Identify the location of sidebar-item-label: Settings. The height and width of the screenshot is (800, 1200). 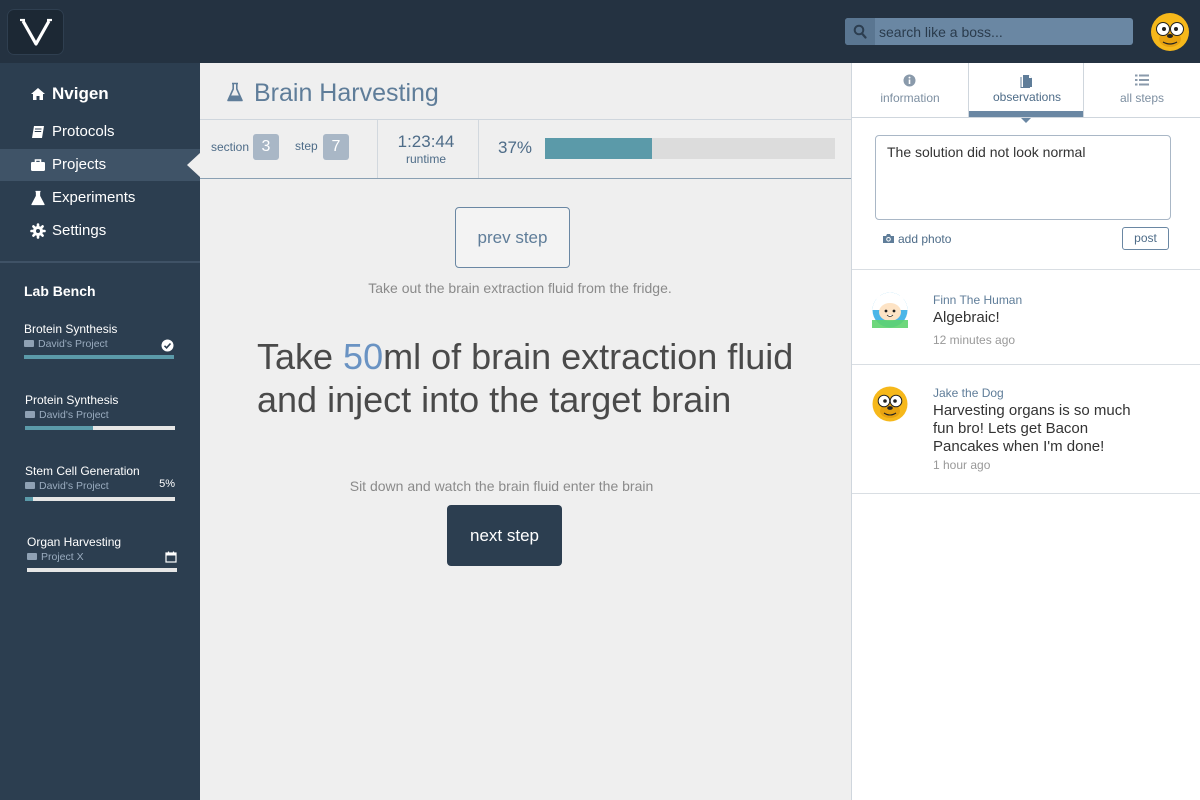
(79, 230).